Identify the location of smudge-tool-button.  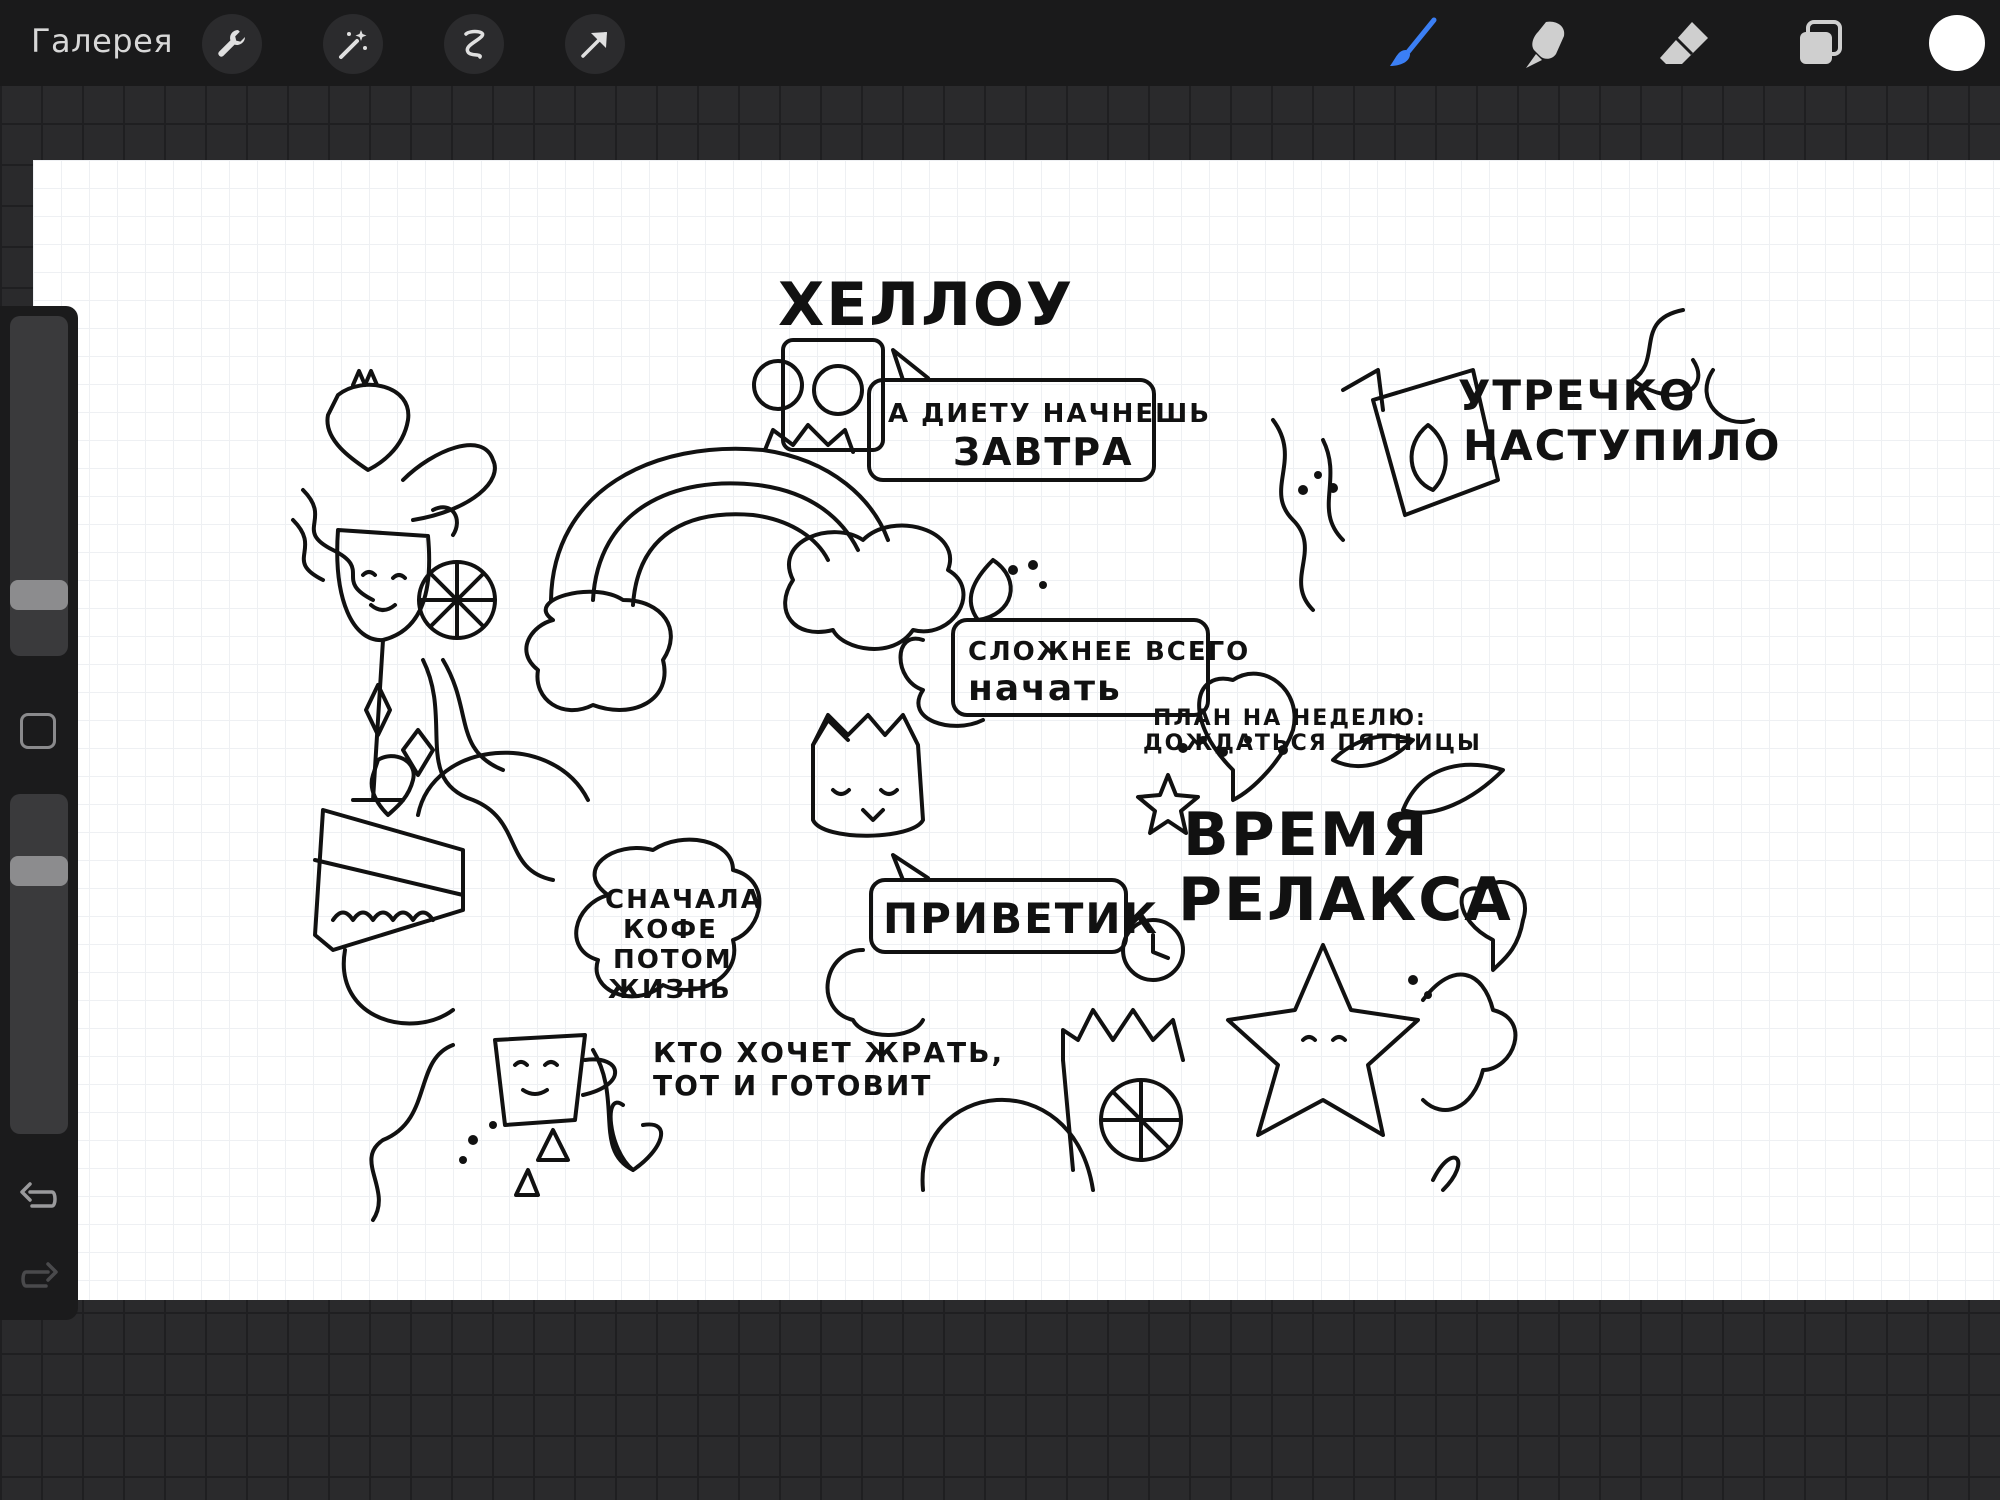
(1546, 44).